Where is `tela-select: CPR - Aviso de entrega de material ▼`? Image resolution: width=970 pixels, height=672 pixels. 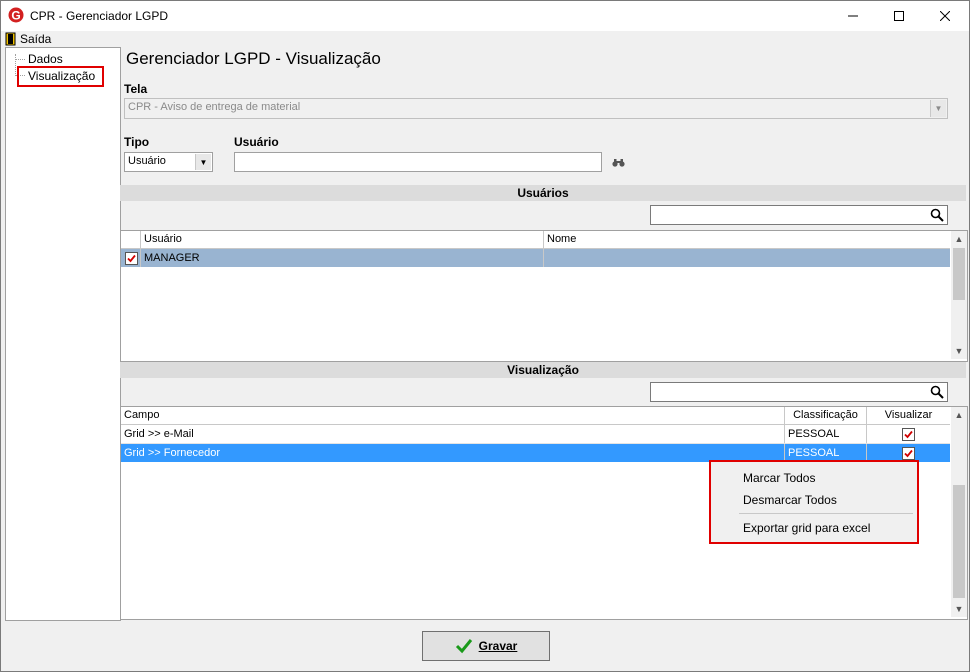
tela-select: CPR - Aviso de entrega de material ▼ is located at coordinates (536, 108).